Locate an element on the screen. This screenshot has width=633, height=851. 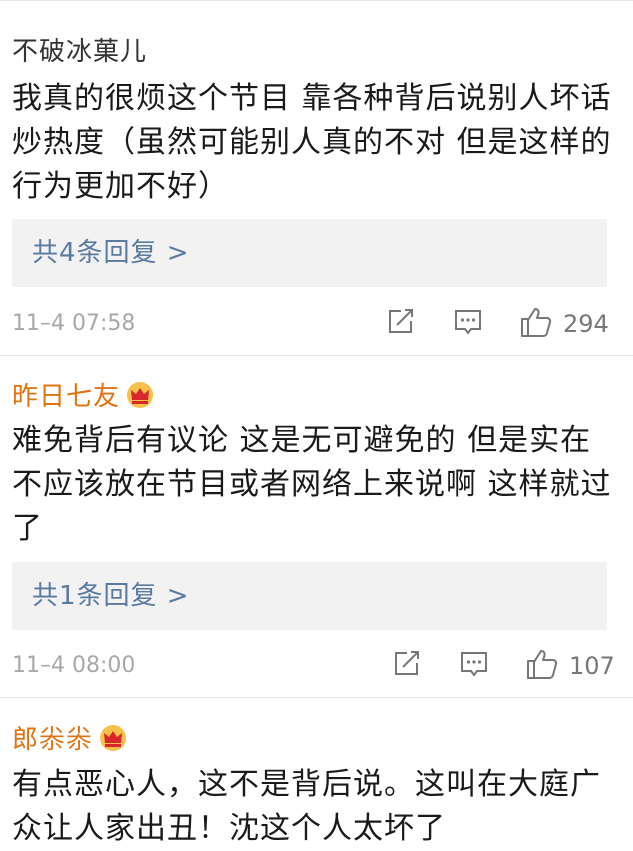
comment-content: 有点恶心人，这不是背后说。这叫在大庭广众让人家出丑！沈这个人太坏了 is located at coordinates (306, 806).